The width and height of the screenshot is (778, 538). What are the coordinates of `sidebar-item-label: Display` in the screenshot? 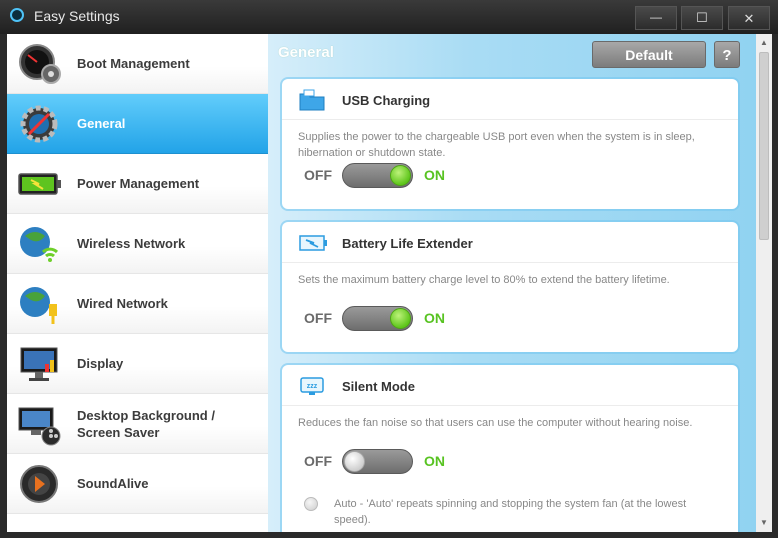 It's located at (100, 363).